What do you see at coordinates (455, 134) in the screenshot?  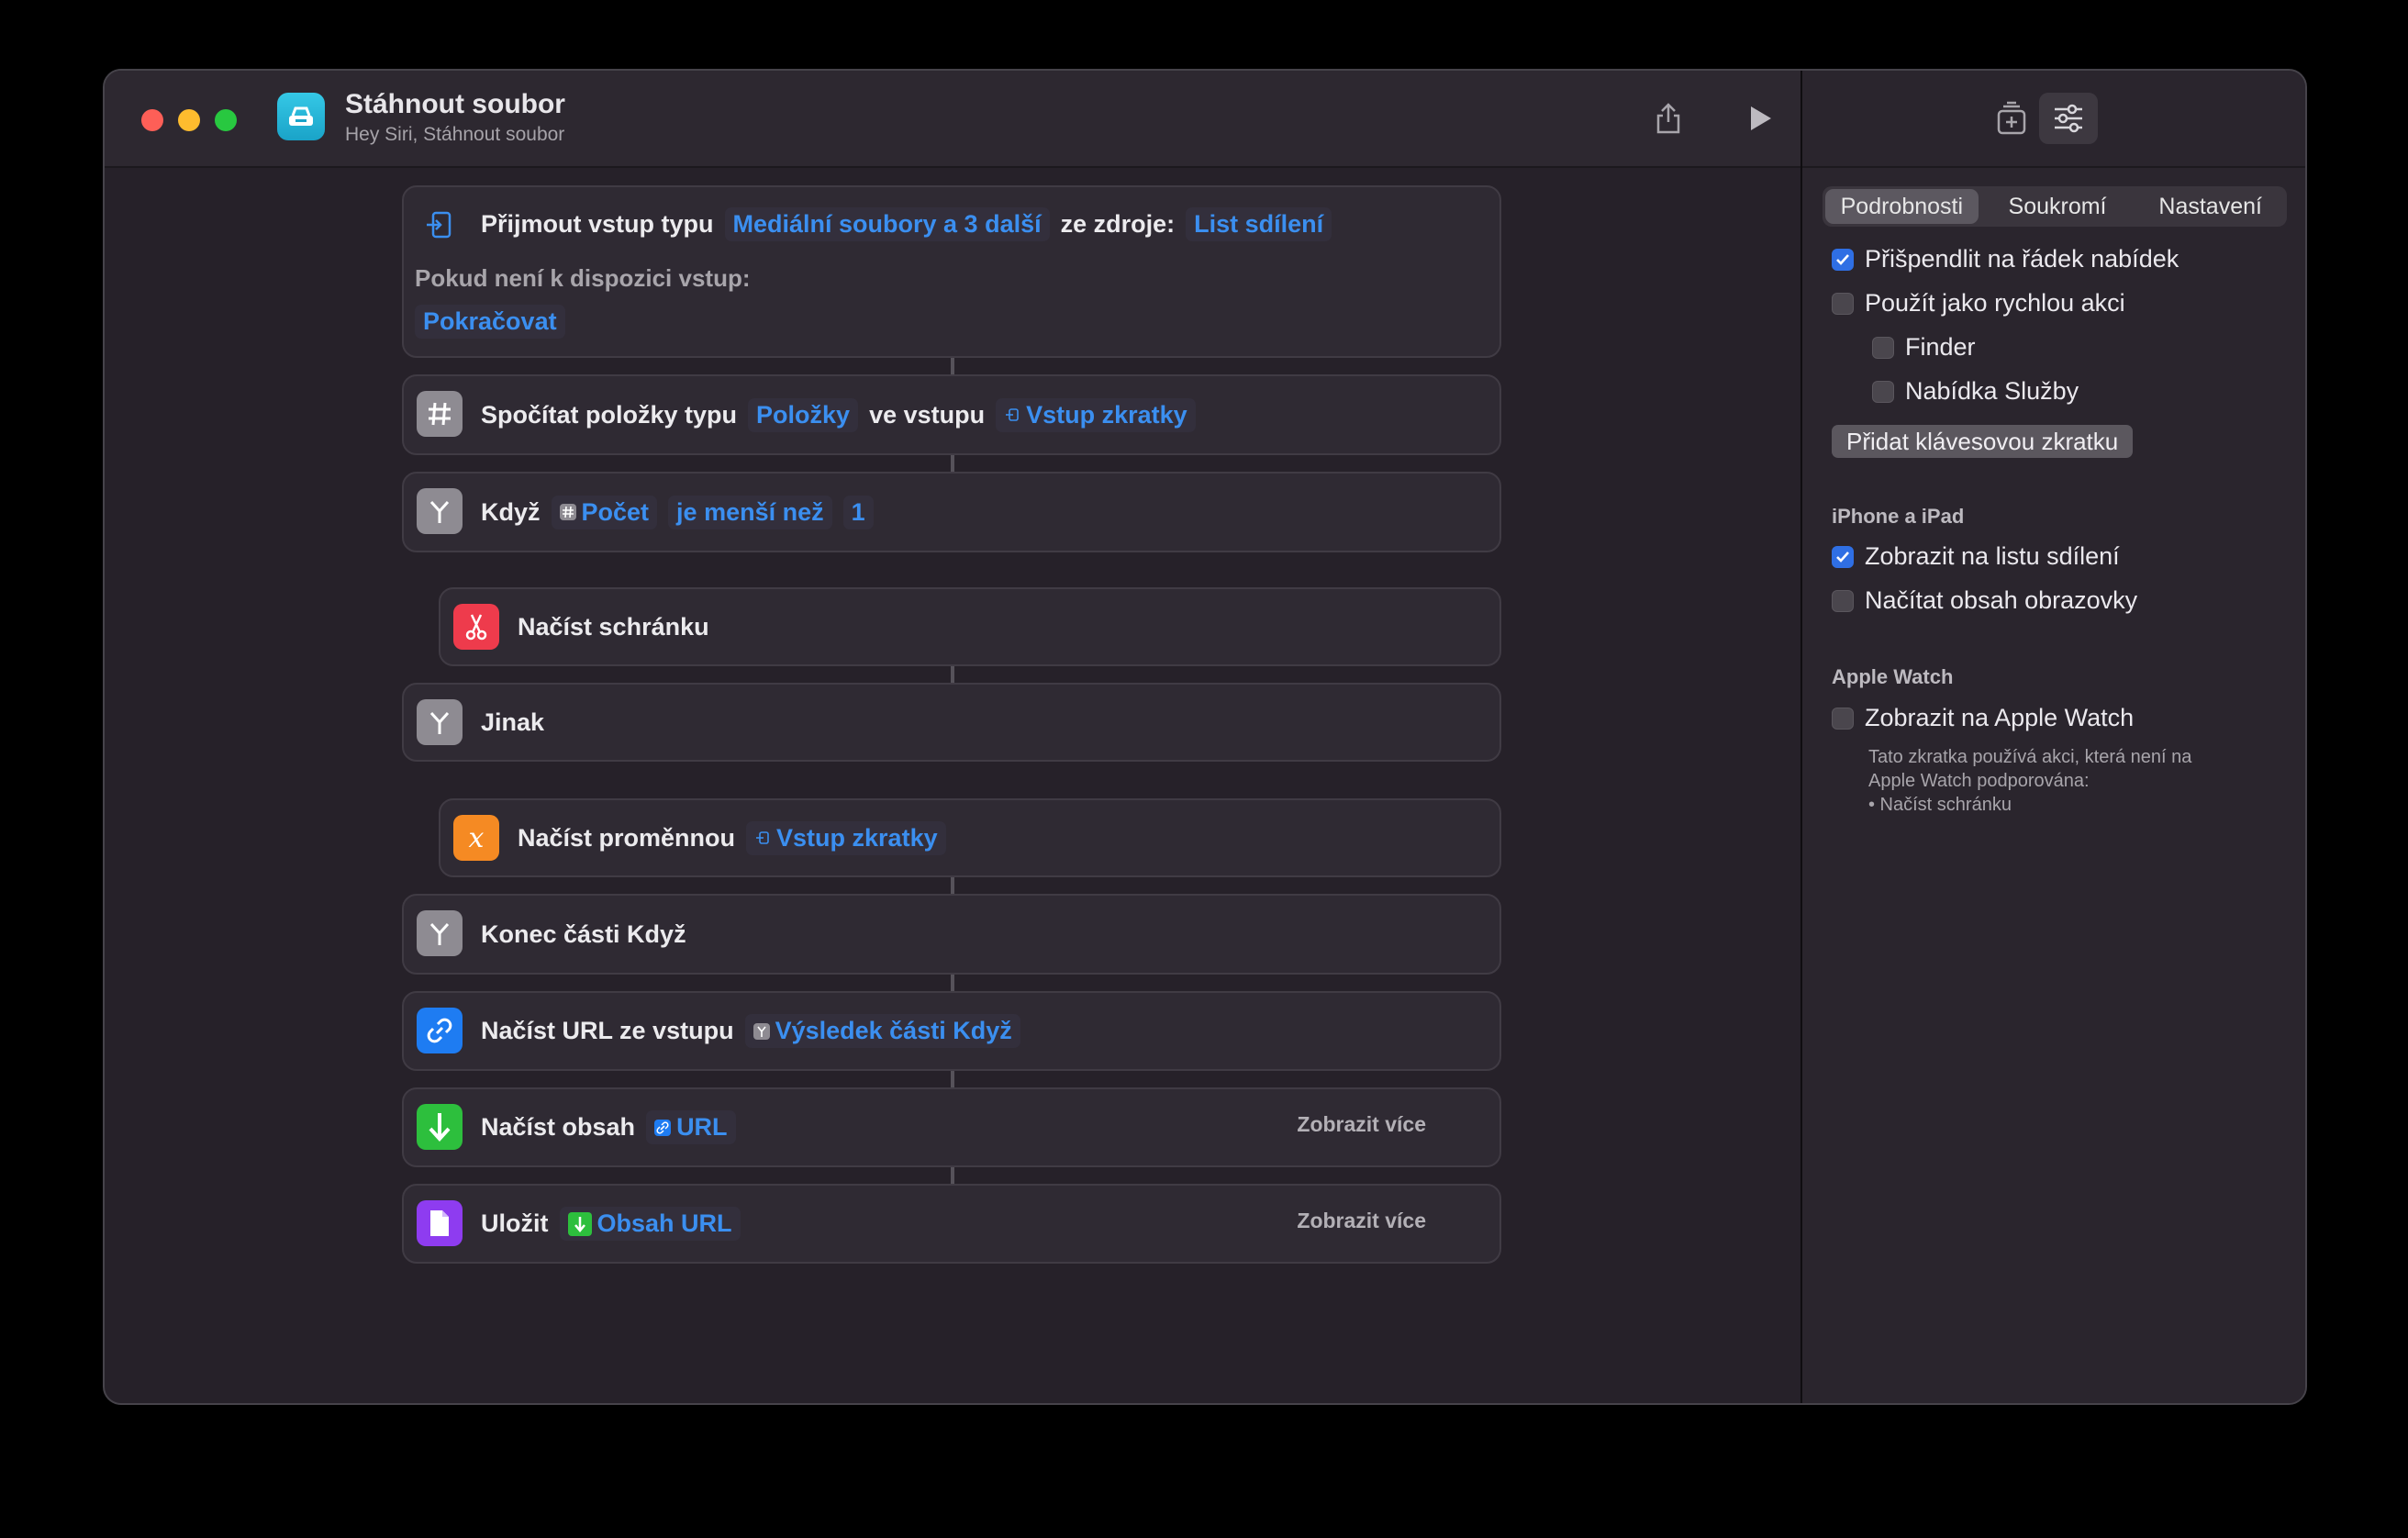 I see `shortcut-subtitle: Hey Siri, Stáhnout soubor` at bounding box center [455, 134].